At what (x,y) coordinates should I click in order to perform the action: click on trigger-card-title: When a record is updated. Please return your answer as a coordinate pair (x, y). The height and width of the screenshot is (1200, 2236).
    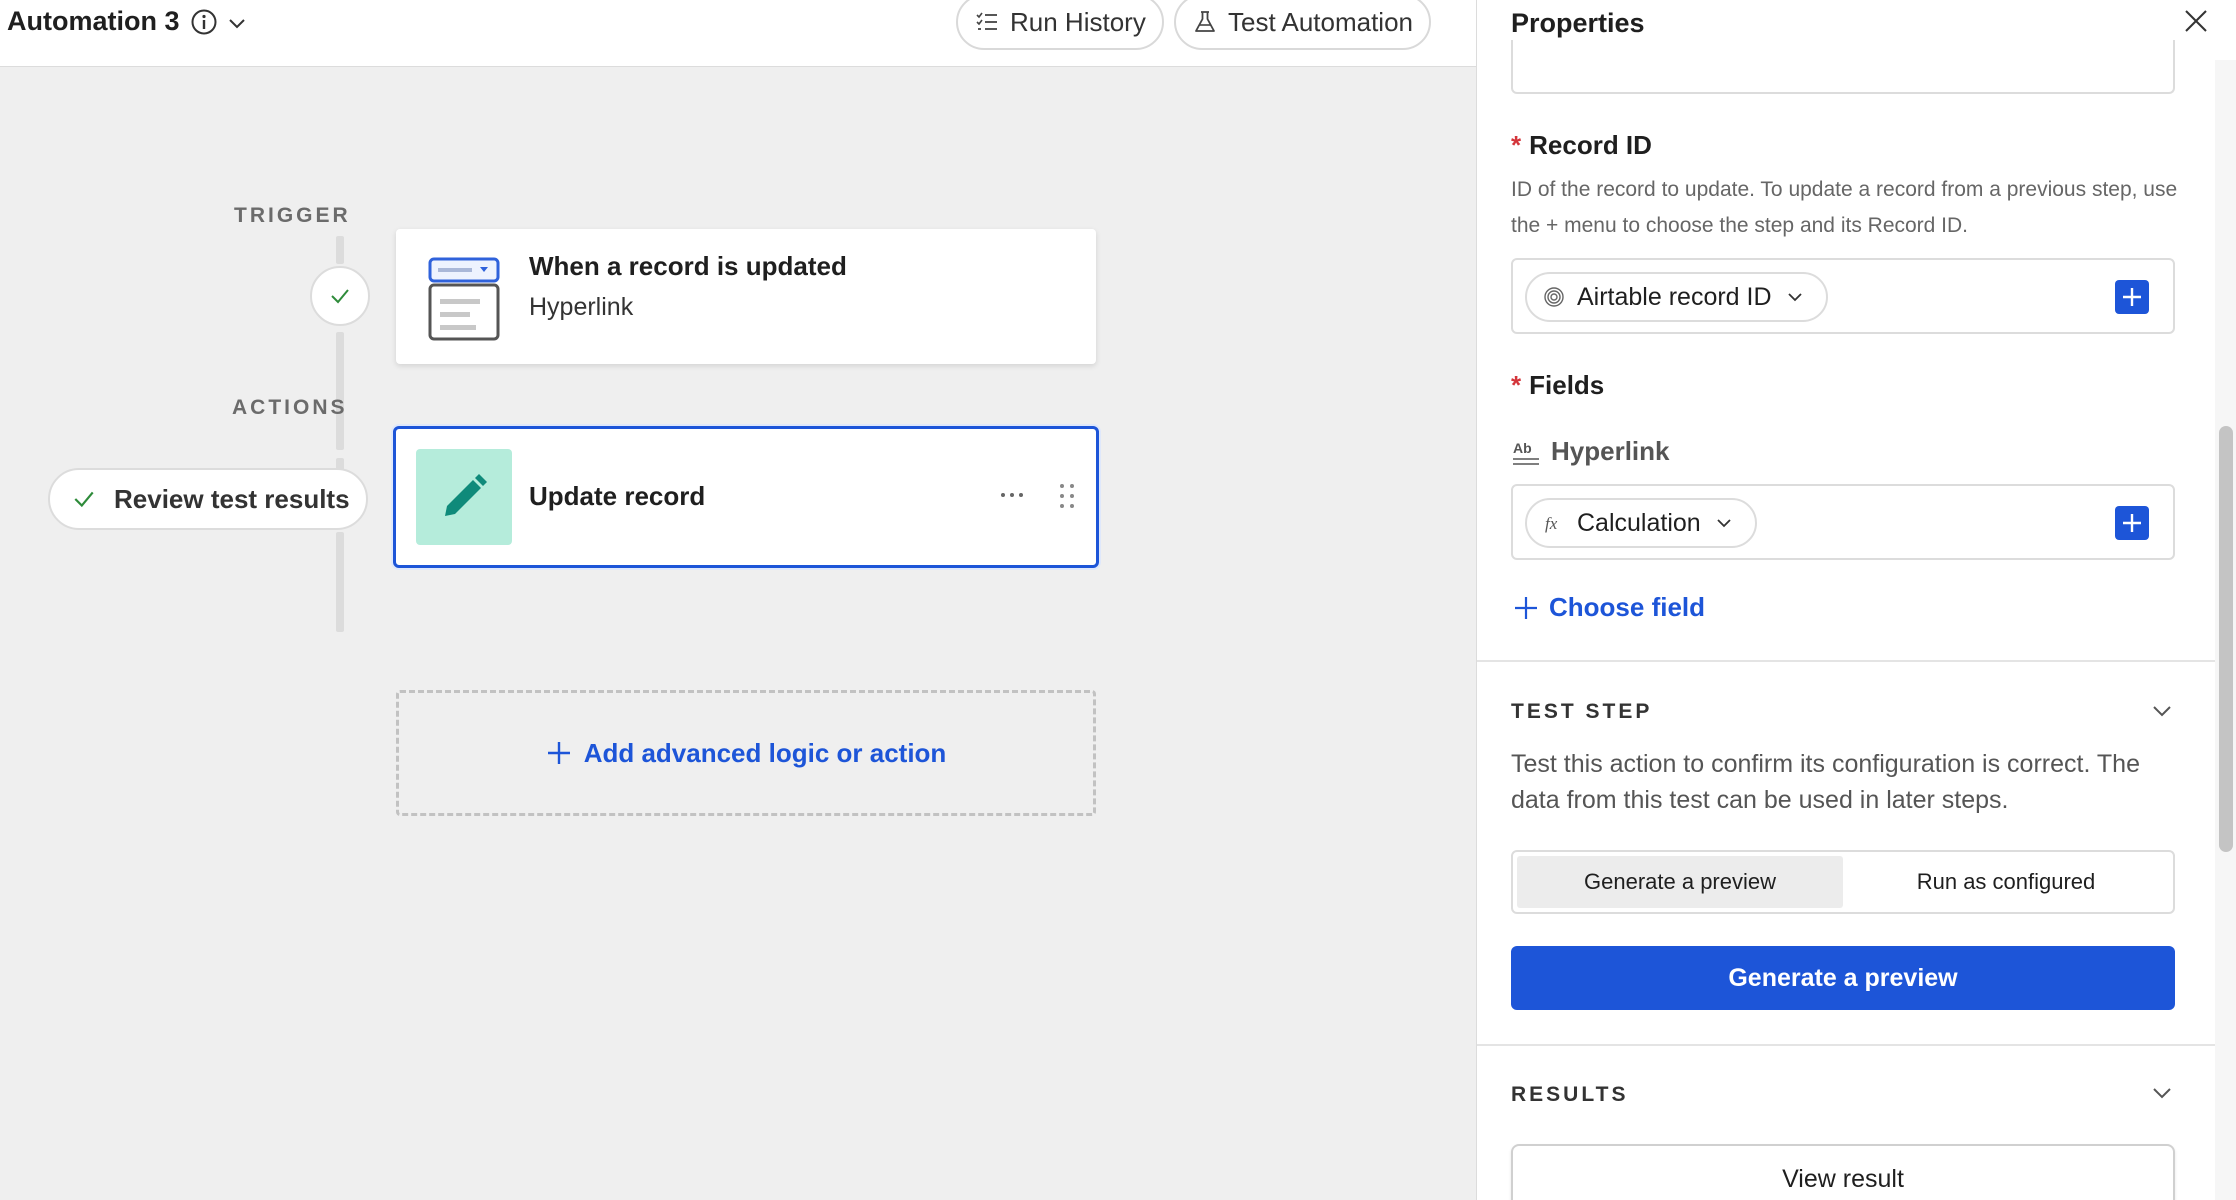
    Looking at the image, I should click on (688, 266).